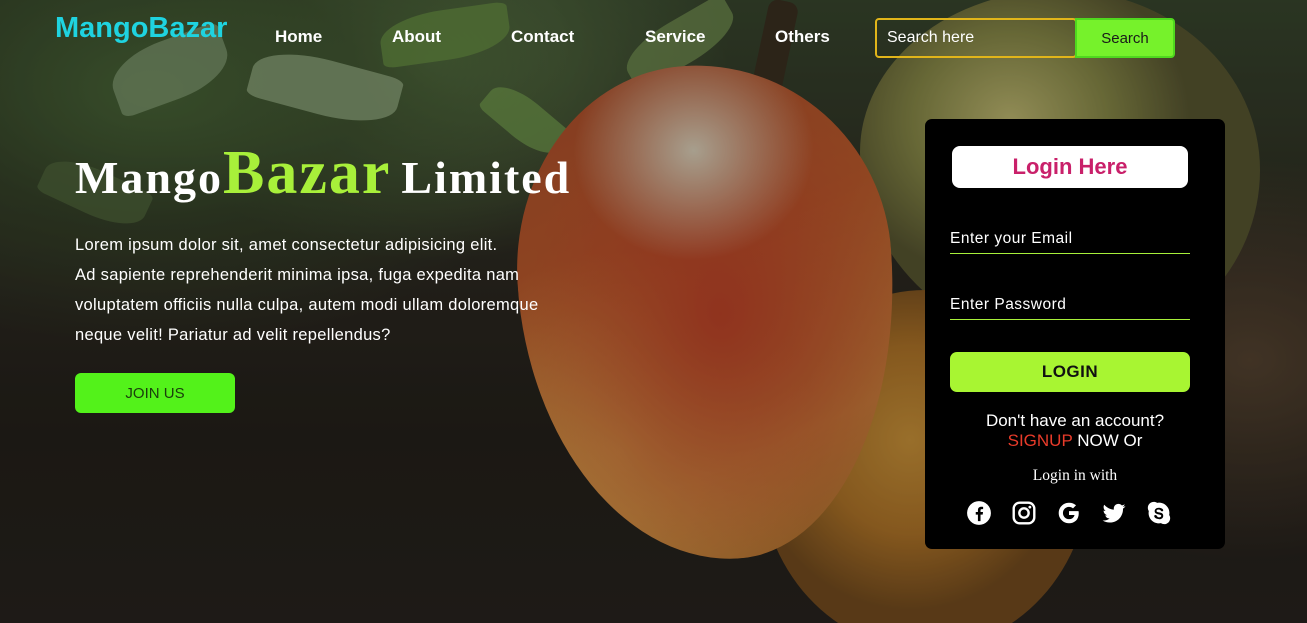  I want to click on password-field, so click(1070, 305).